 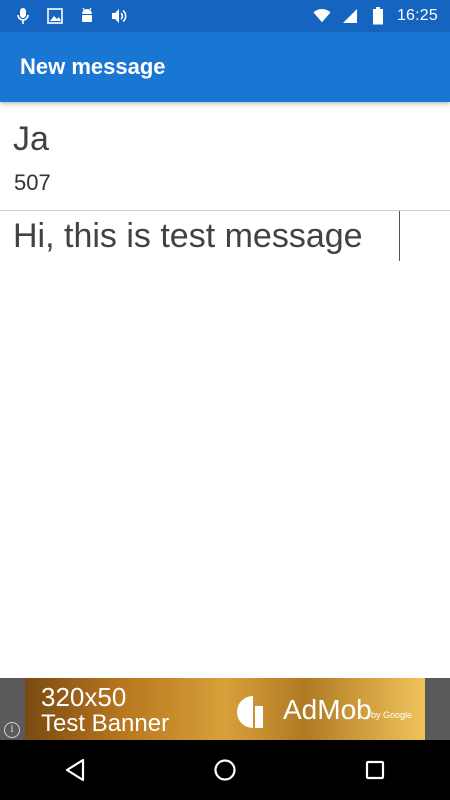 What do you see at coordinates (84, 697) in the screenshot?
I see `ad-size-text: 320x50` at bounding box center [84, 697].